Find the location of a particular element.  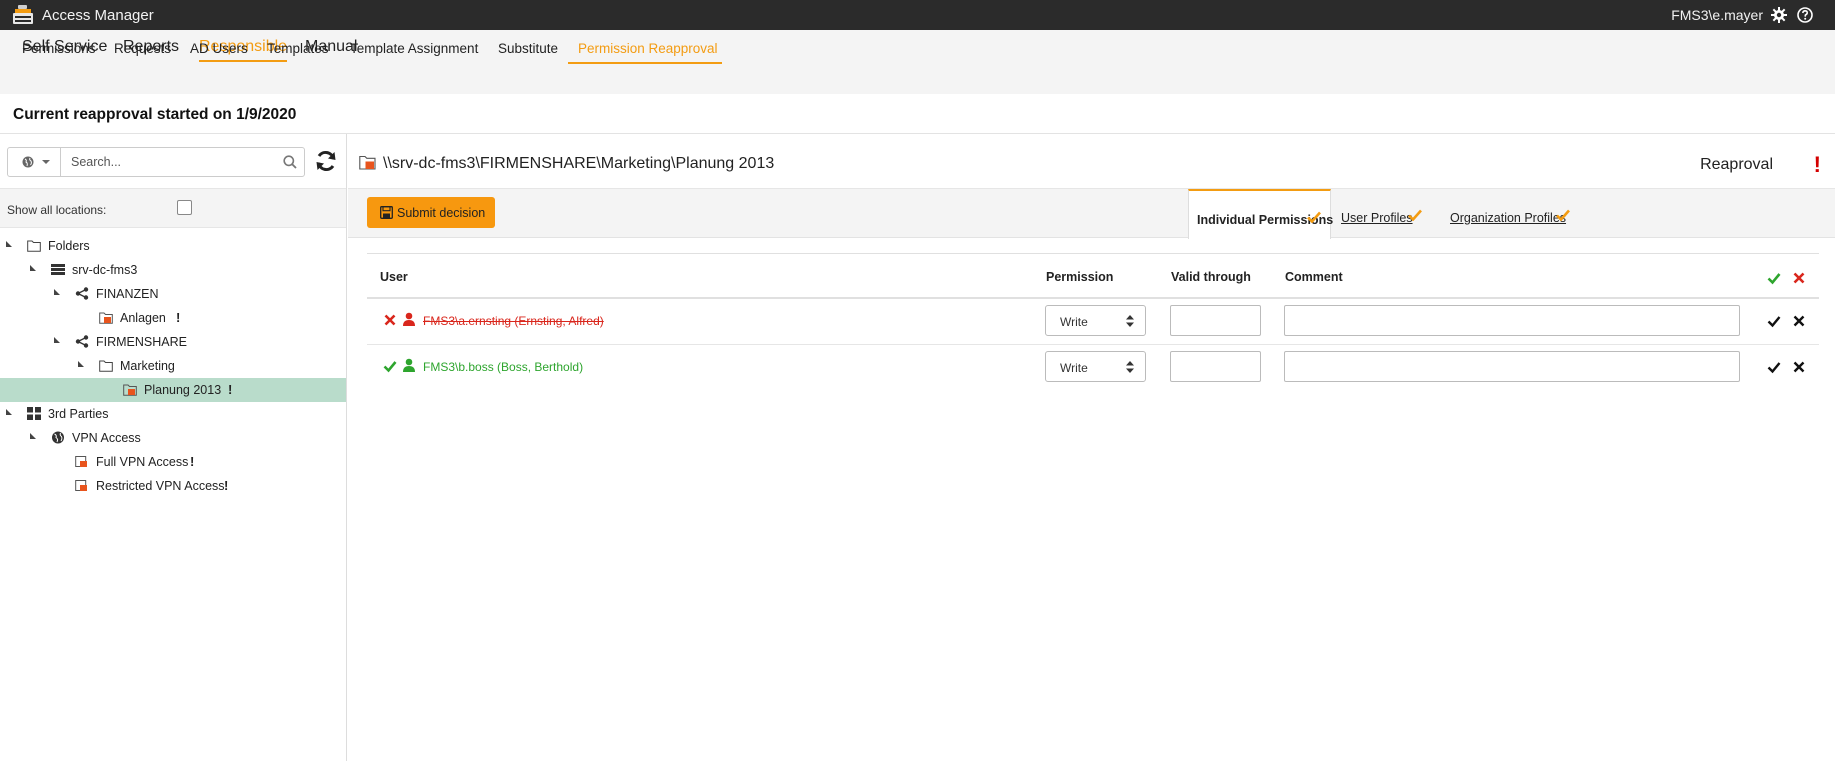

title-bar: Access Manager FMS3\e.mayer is located at coordinates (917, 15).